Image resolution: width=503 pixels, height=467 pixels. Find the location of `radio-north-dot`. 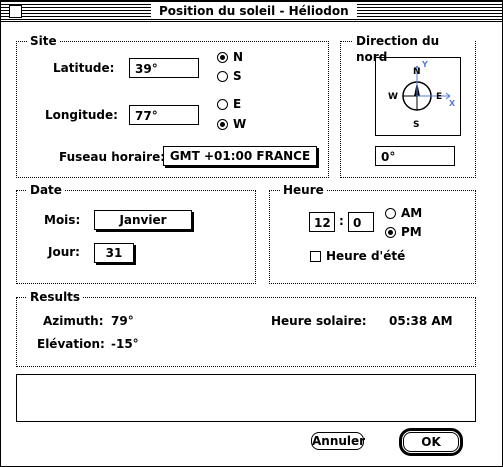

radio-north-dot is located at coordinates (222, 57).